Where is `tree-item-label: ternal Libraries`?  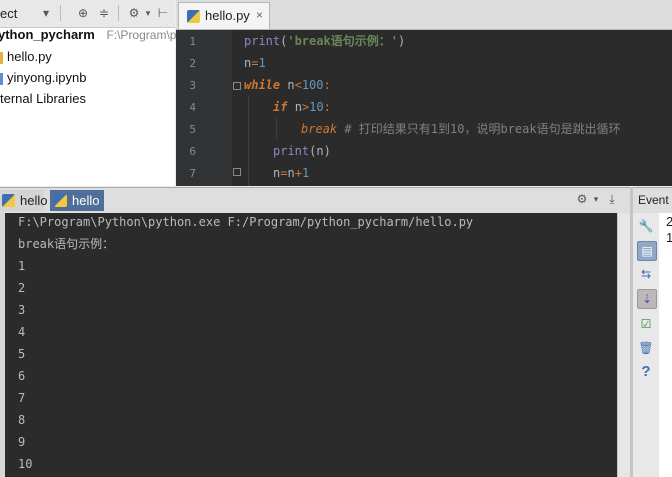
tree-item-label: ternal Libraries is located at coordinates (43, 98).